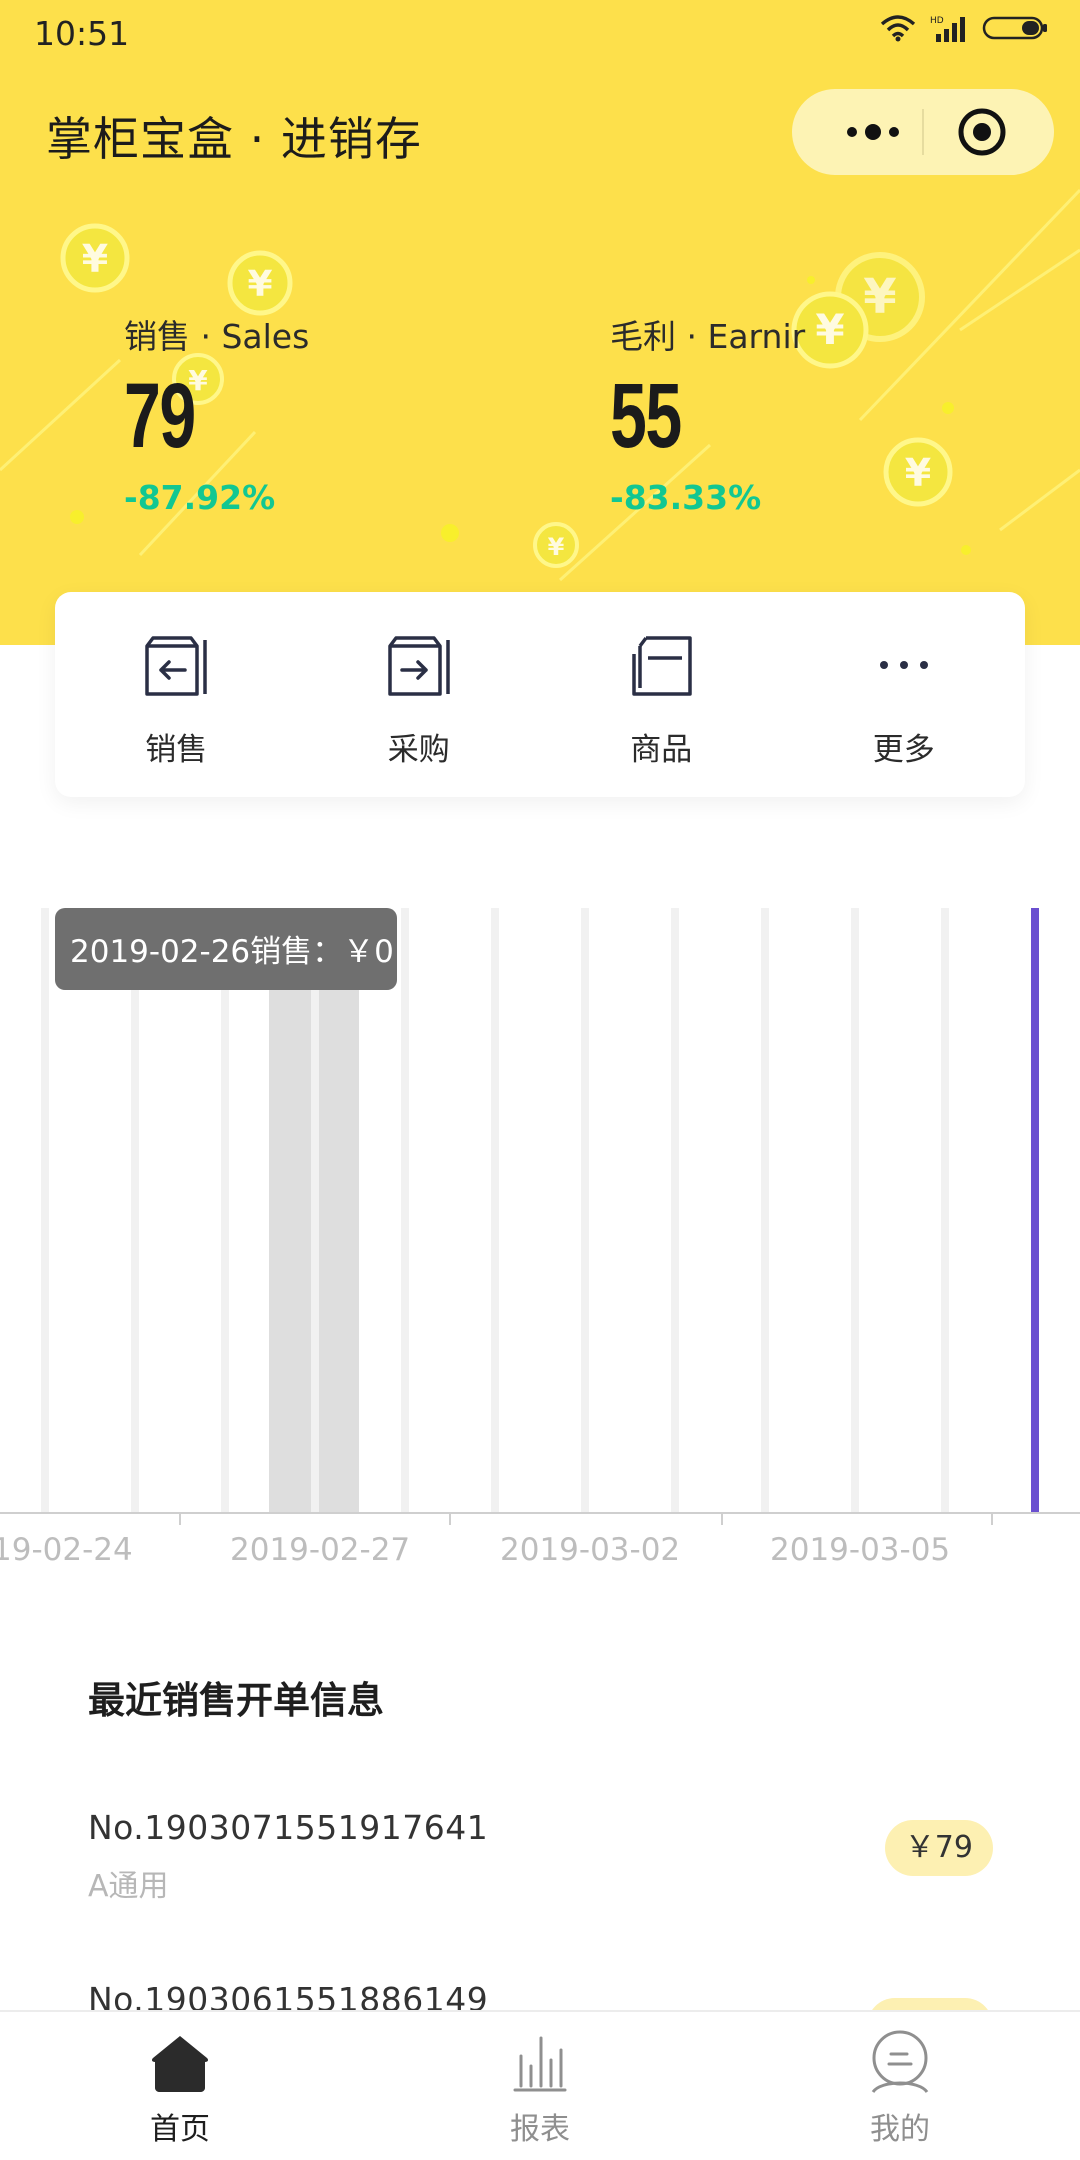 The image size is (1080, 2160). I want to click on chart-tooltip-text: 2019-02-26销售：￥0, so click(232, 952).